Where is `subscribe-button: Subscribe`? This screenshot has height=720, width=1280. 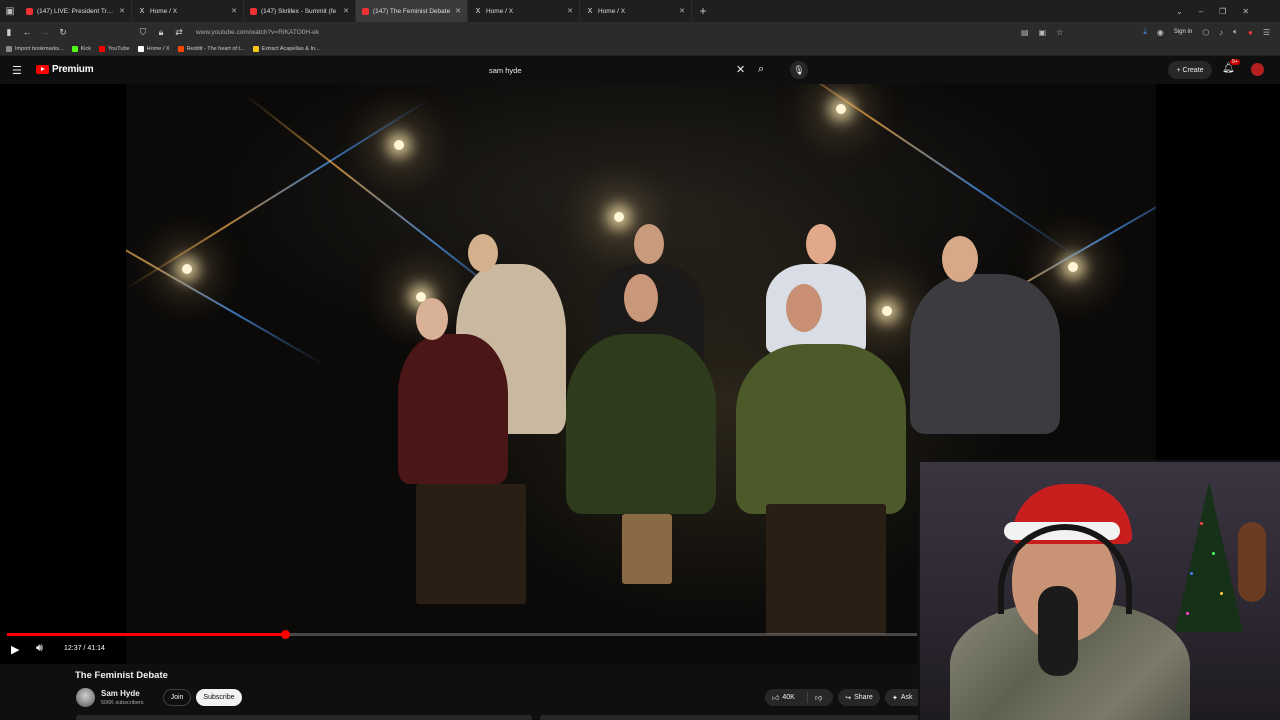 subscribe-button: Subscribe is located at coordinates (219, 697).